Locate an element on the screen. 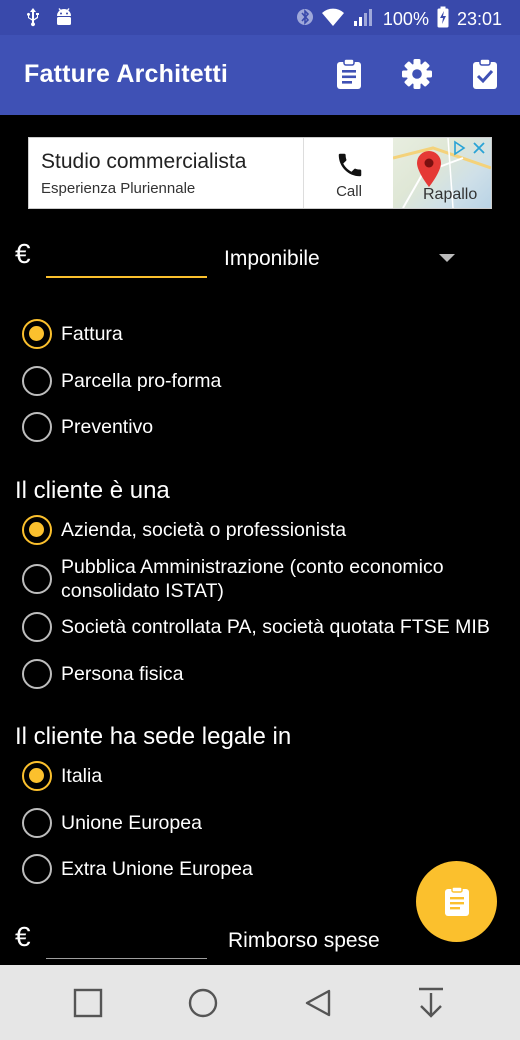  radio-location-italia: Italia is located at coordinates (62, 776).